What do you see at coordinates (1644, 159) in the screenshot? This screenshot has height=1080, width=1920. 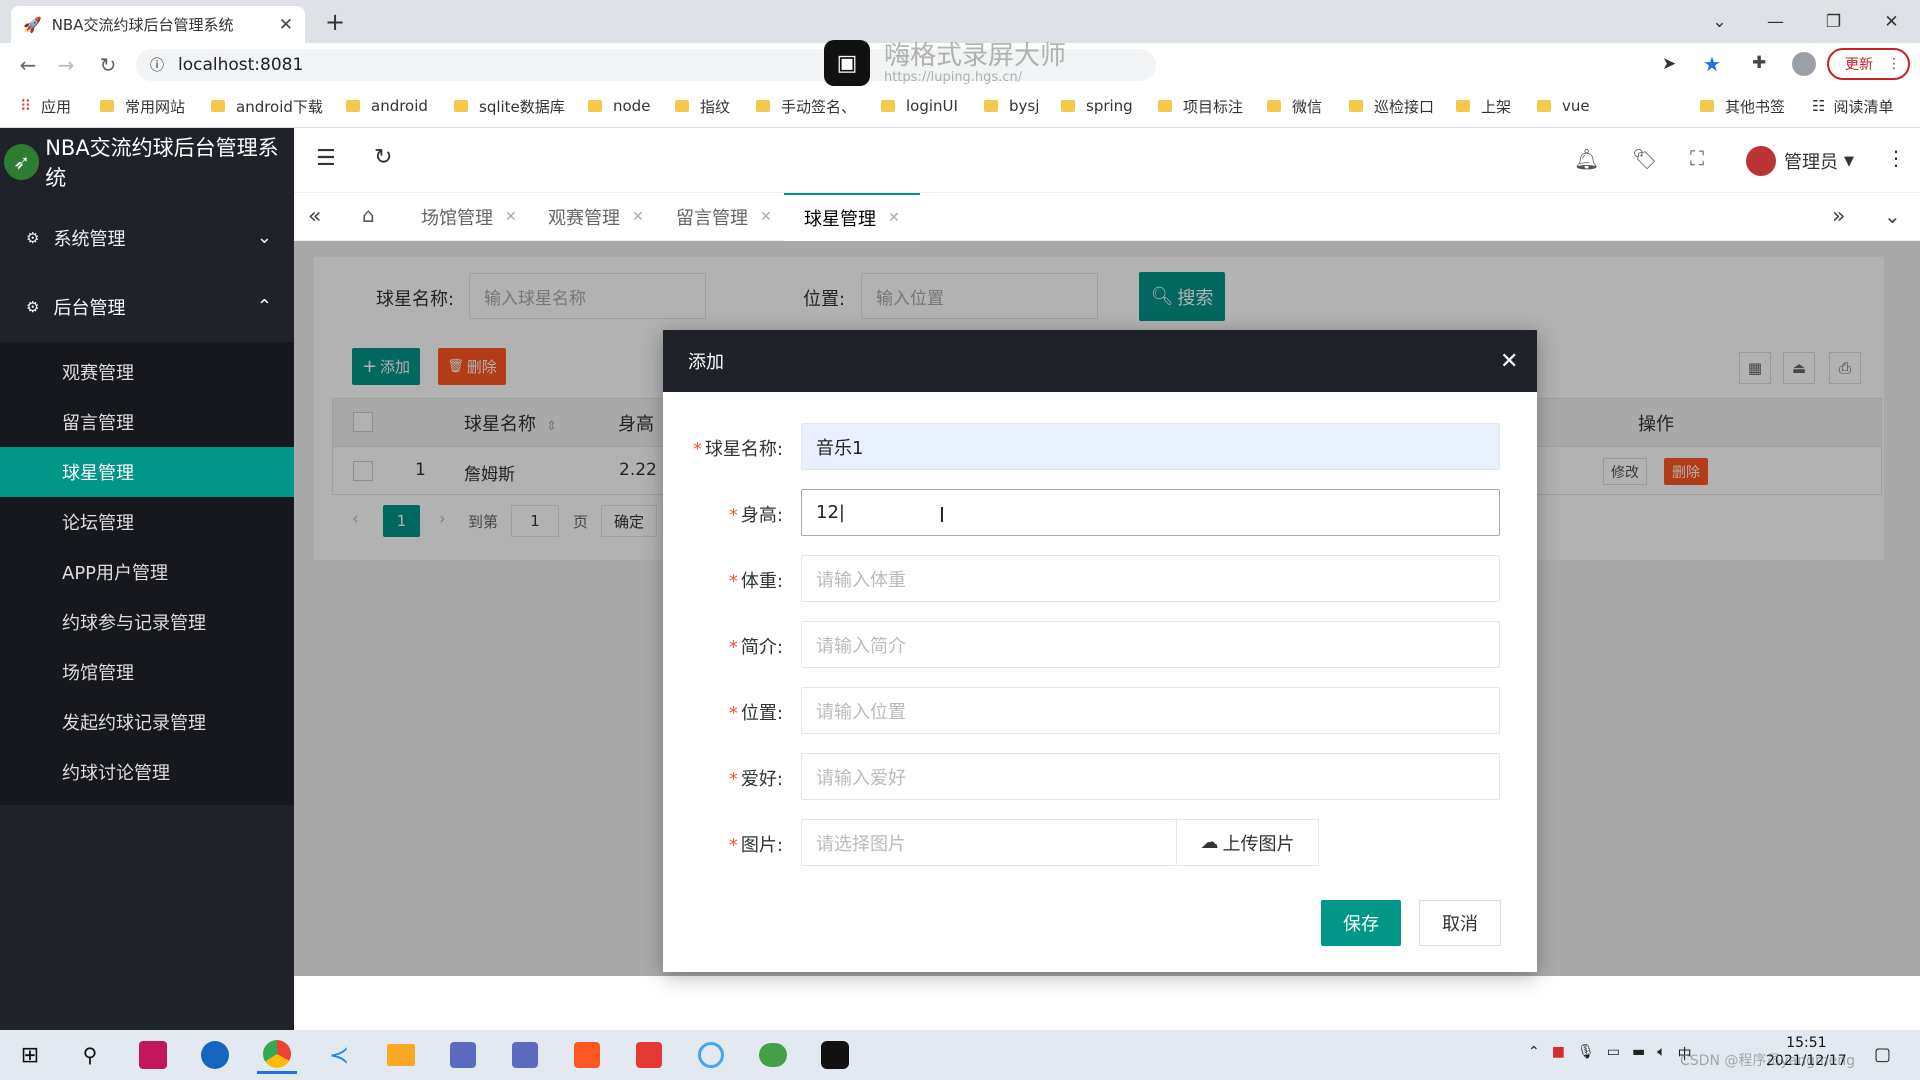 I see `tag-icon: 🏷︎` at bounding box center [1644, 159].